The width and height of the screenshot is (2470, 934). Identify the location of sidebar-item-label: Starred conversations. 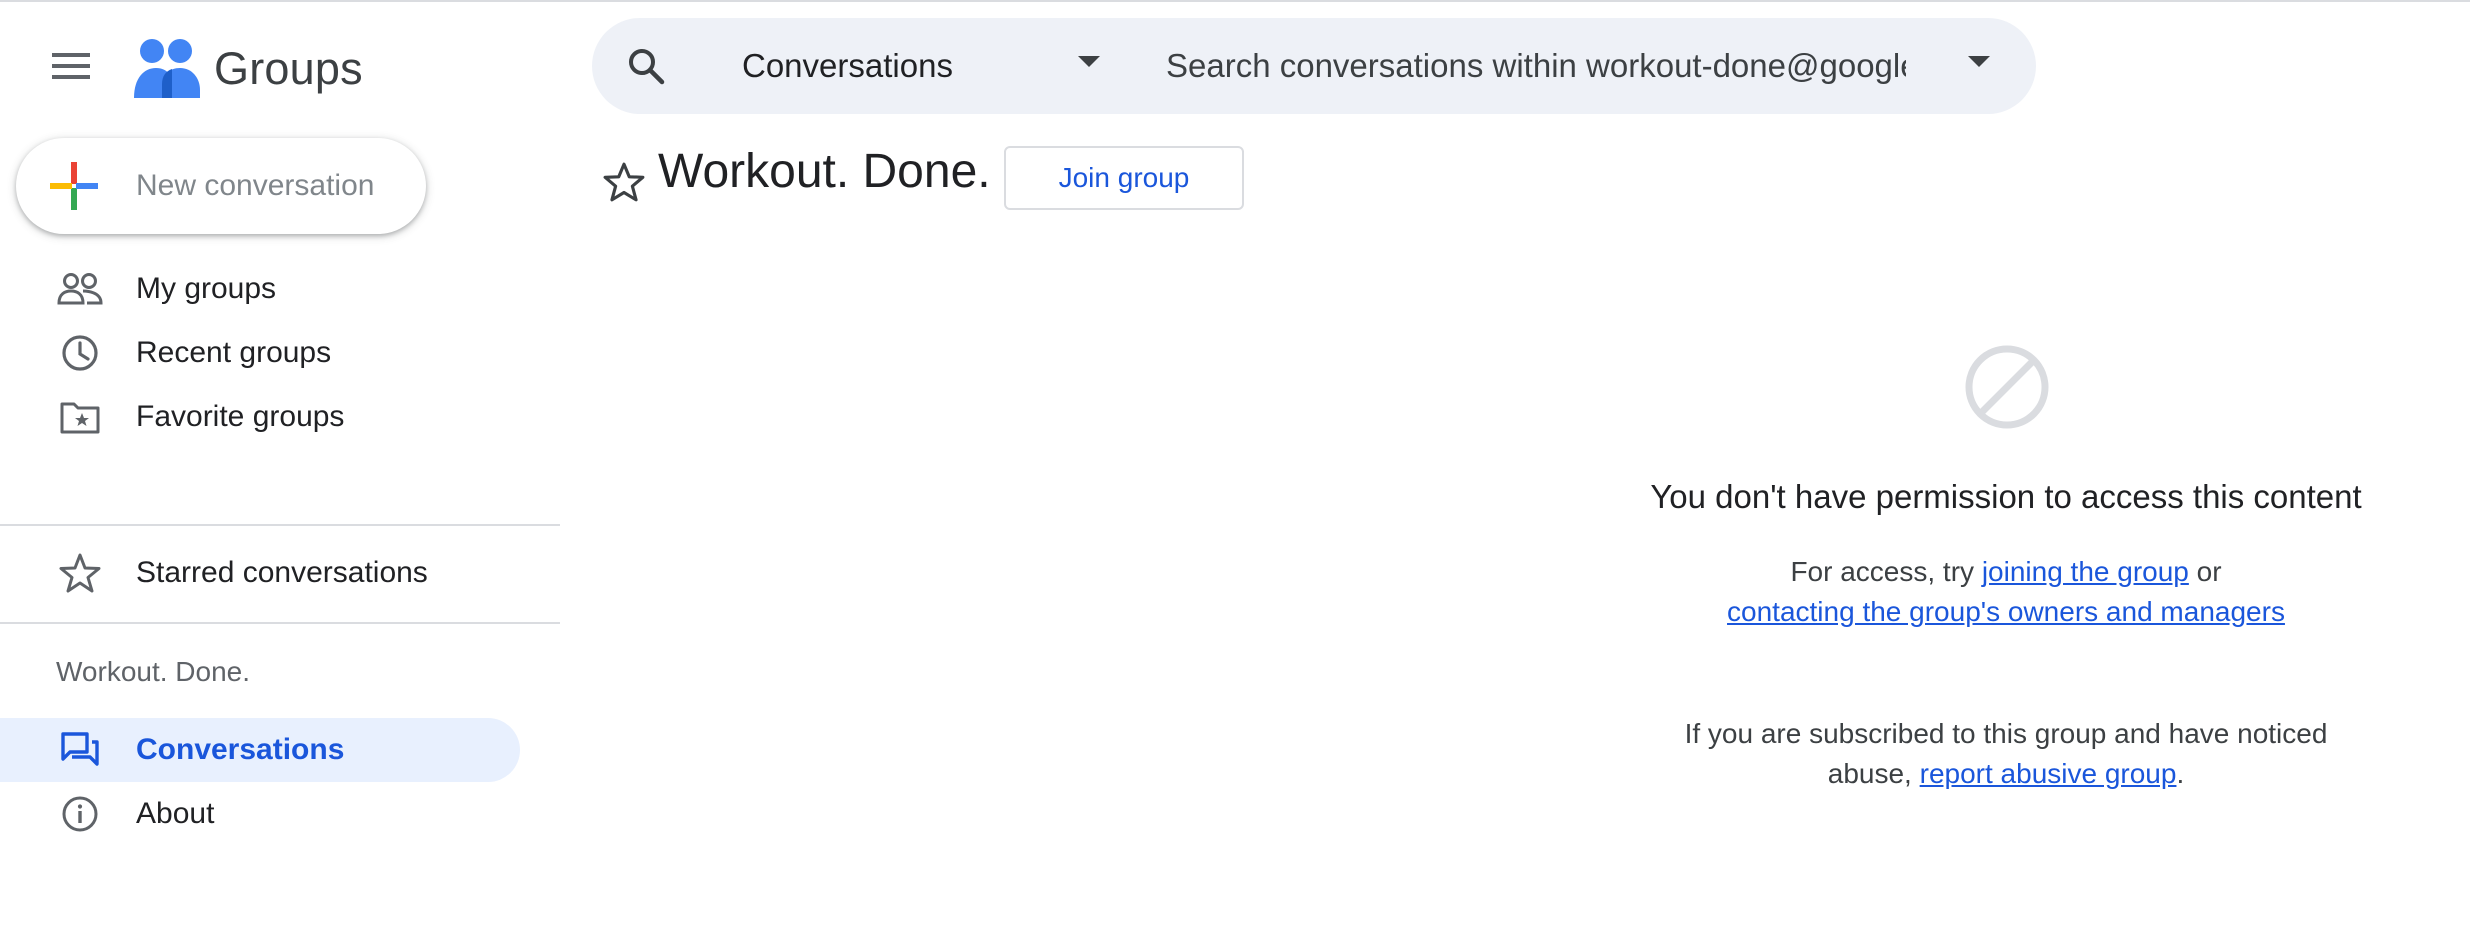
(282, 572).